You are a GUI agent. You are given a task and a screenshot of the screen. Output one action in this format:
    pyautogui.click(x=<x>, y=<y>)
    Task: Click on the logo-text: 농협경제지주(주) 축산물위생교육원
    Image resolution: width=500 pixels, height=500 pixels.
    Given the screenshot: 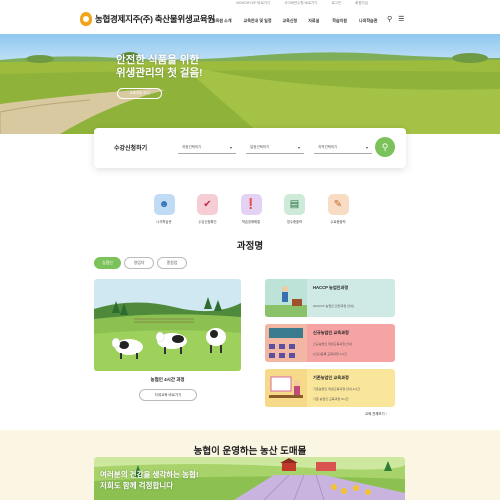 What is the action you would take?
    pyautogui.click(x=155, y=19)
    